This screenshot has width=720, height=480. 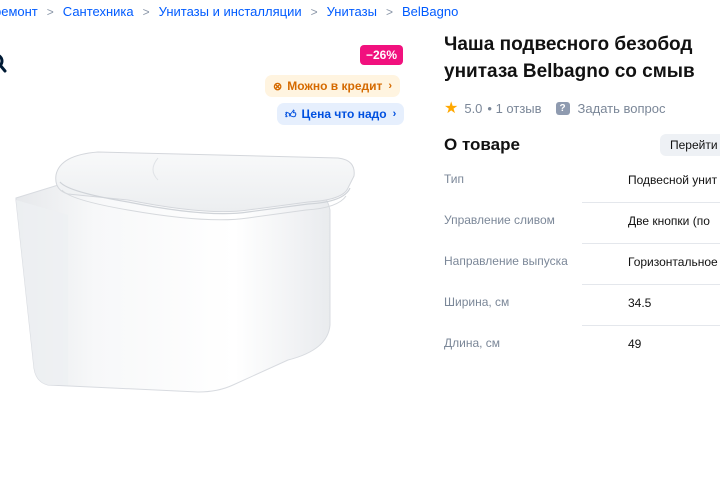 I want to click on product-title-line1: Чаша подвесного безобод, so click(x=568, y=44).